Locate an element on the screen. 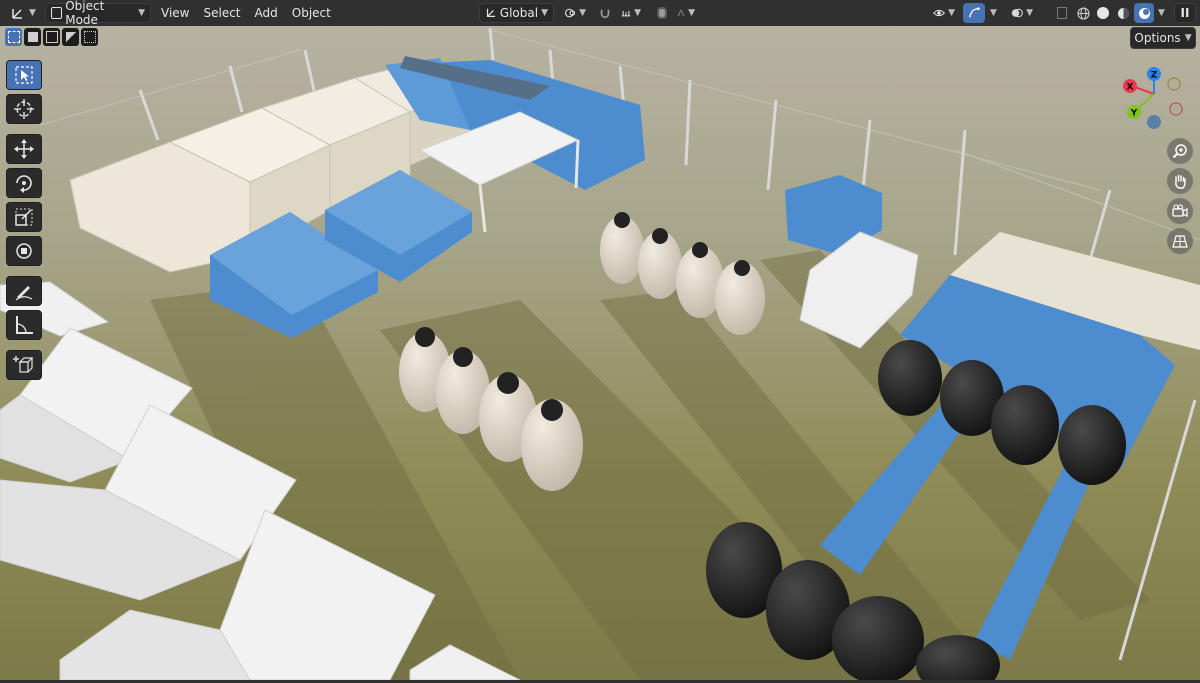 The width and height of the screenshot is (1200, 683). scale-tool is located at coordinates (24, 217).